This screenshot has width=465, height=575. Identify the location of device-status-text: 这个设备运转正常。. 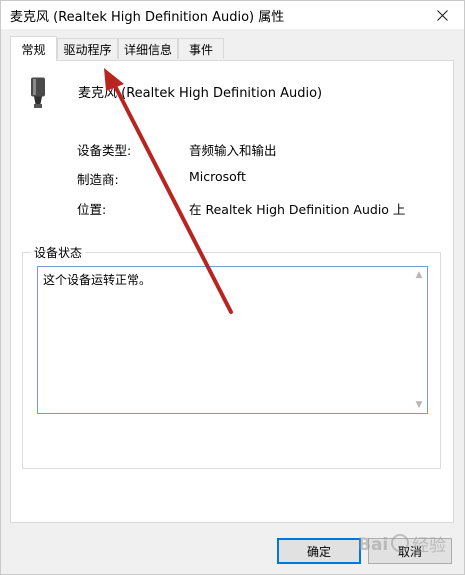
(97, 280).